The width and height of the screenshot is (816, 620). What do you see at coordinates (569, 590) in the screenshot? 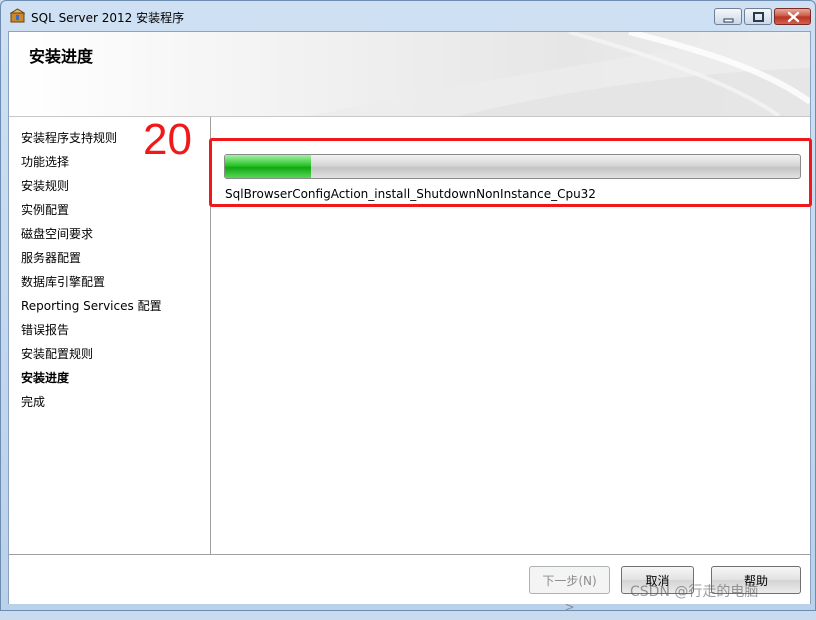
I see `next-button: 下一步(N) >` at bounding box center [569, 590].